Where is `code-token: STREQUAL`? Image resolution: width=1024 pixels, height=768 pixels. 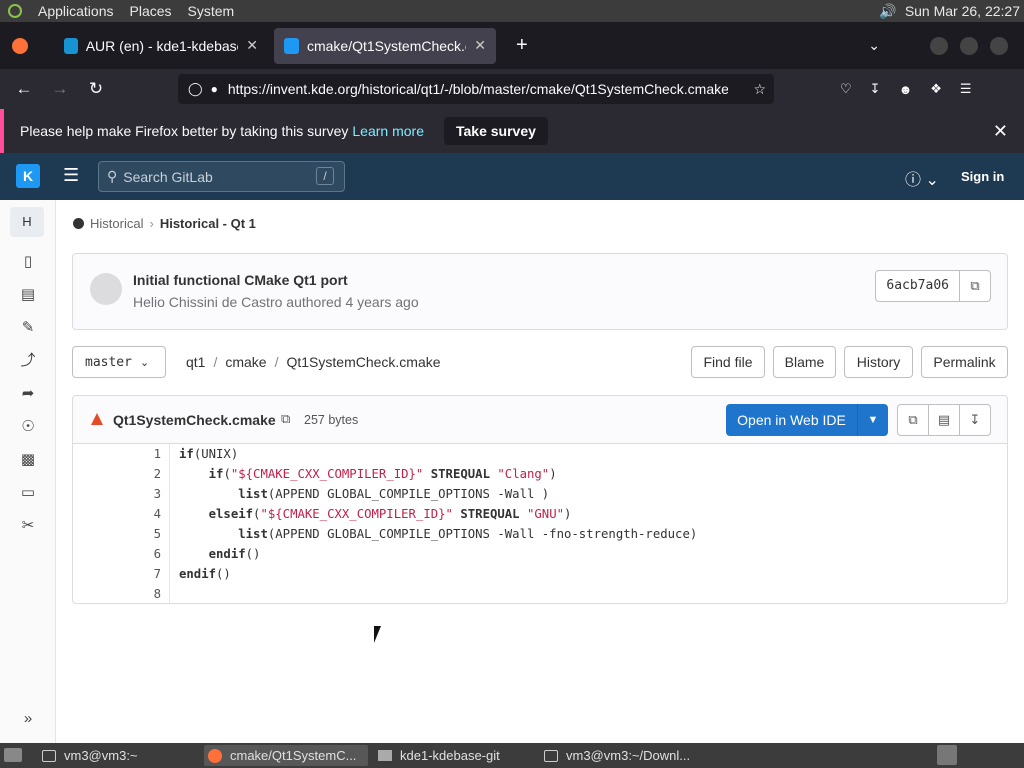 code-token: STREQUAL is located at coordinates (460, 474).